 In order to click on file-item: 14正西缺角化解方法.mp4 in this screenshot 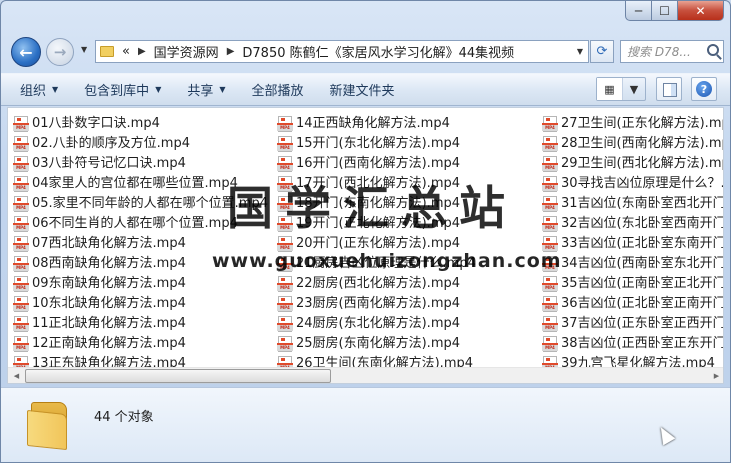, I will do `click(376, 124)`.